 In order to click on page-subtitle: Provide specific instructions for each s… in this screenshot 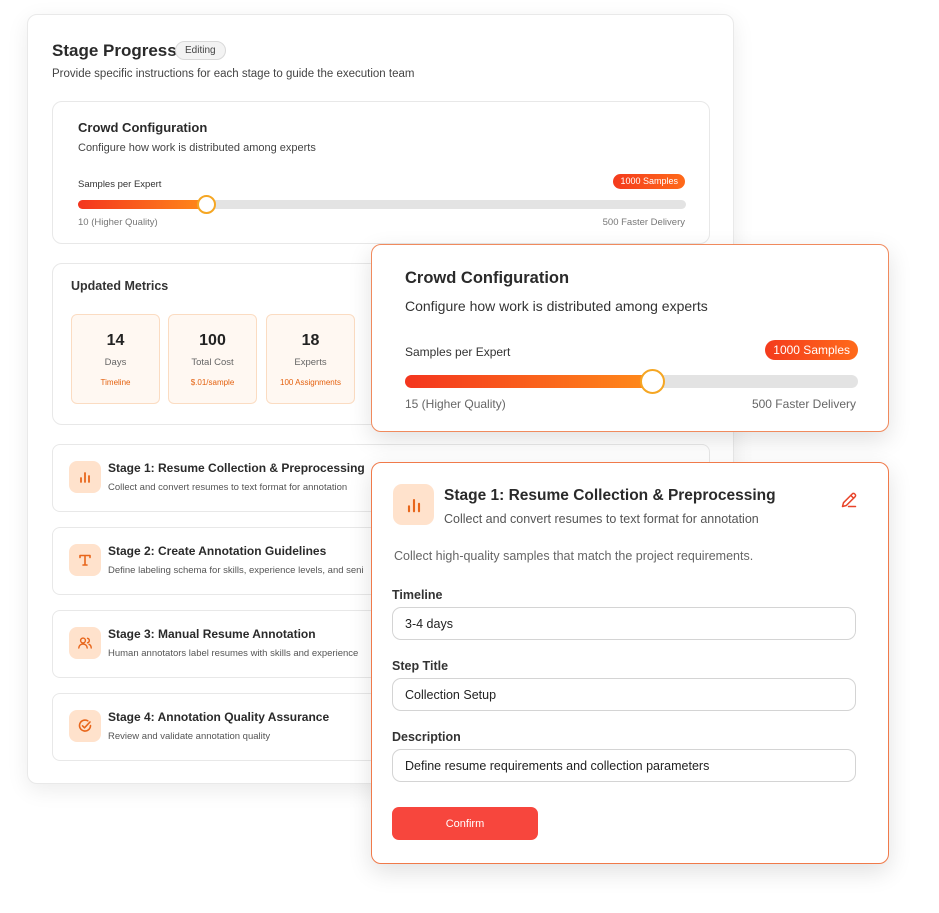, I will do `click(233, 74)`.